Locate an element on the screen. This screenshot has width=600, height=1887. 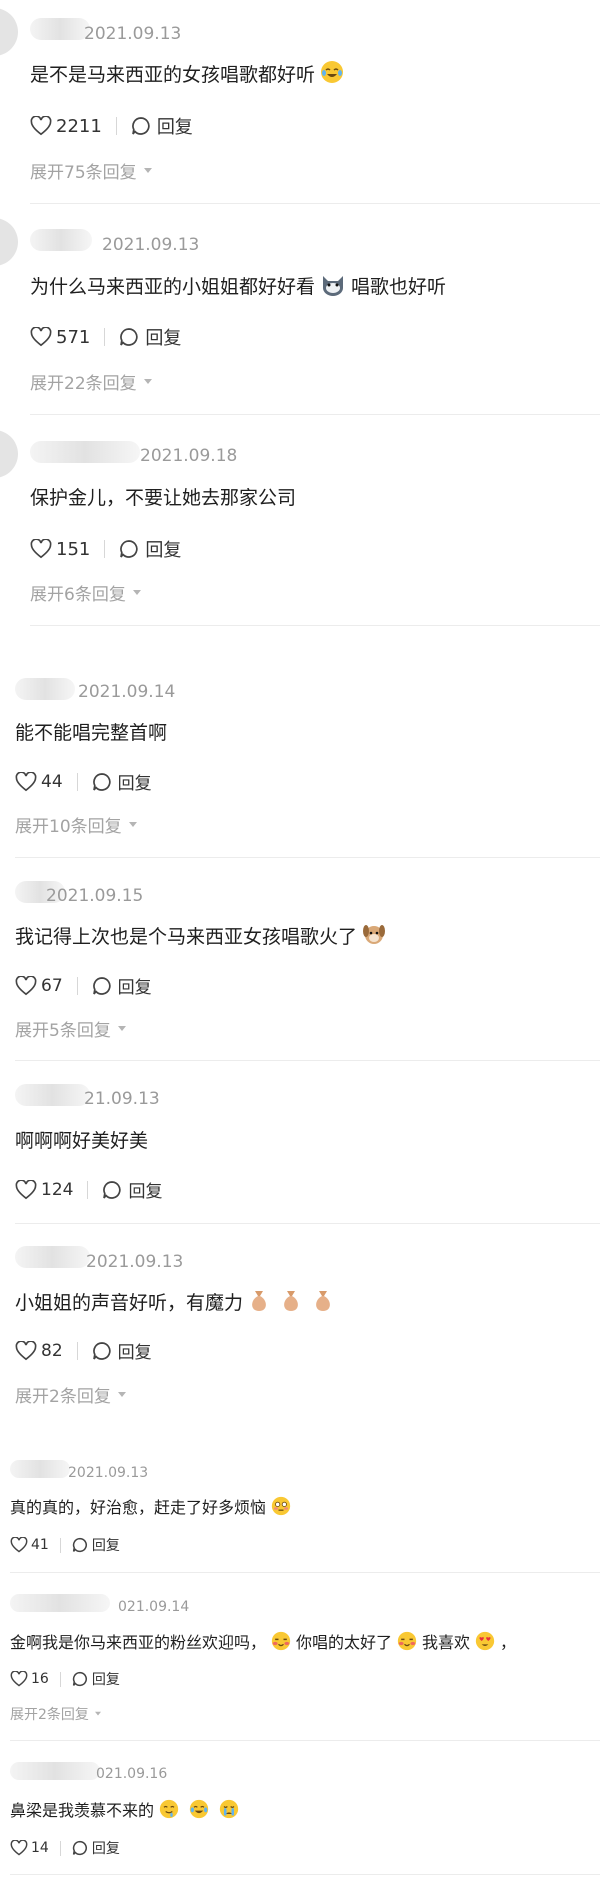
like-button: 571 is located at coordinates (60, 337).